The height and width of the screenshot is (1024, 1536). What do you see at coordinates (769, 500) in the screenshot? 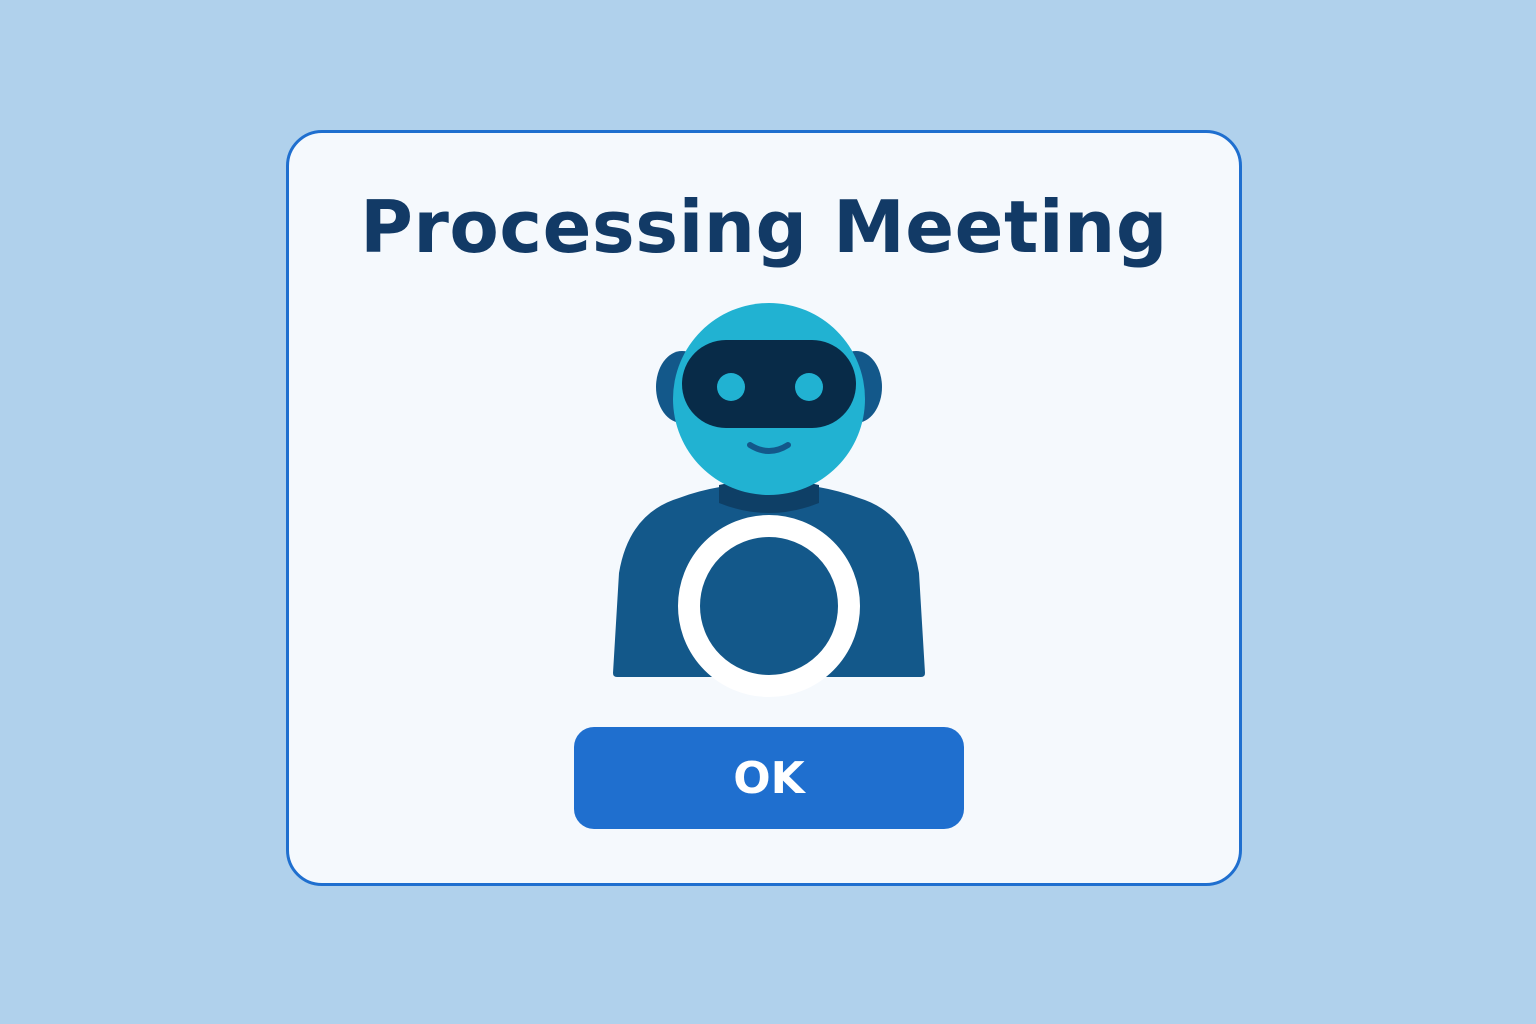
I see `robot-assistant-icon` at bounding box center [769, 500].